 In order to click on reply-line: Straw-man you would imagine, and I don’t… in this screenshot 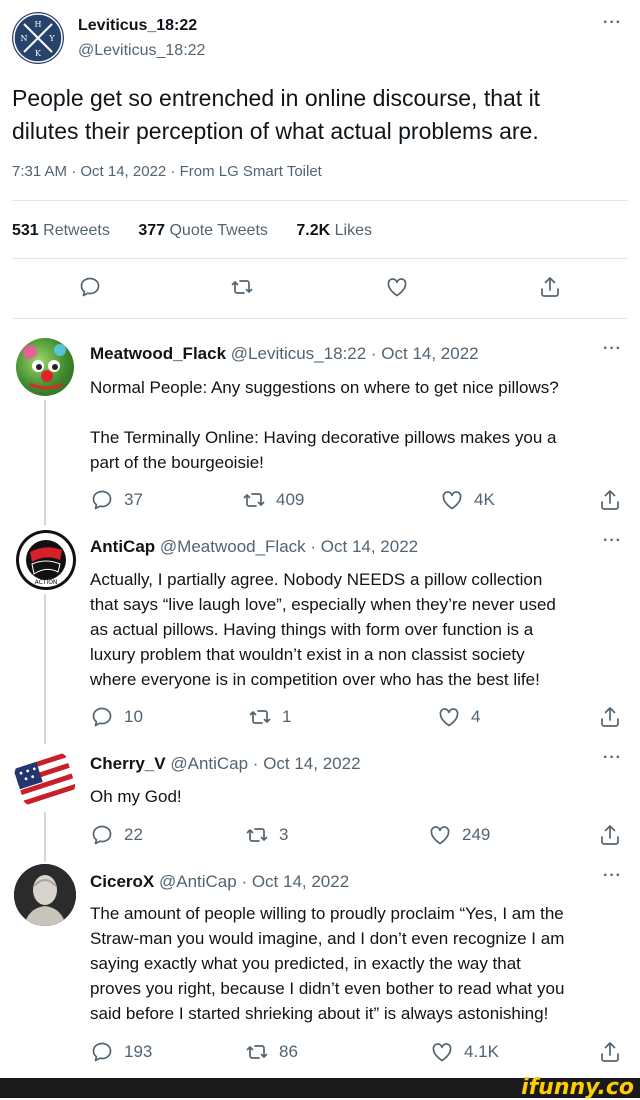, I will do `click(327, 938)`.